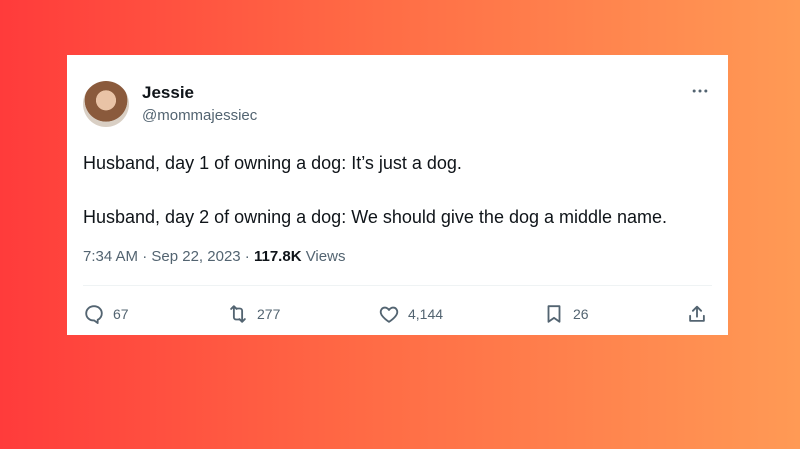 Image resolution: width=800 pixels, height=449 pixels. Describe the element at coordinates (566, 314) in the screenshot. I see `bookmark-button: 26` at that location.